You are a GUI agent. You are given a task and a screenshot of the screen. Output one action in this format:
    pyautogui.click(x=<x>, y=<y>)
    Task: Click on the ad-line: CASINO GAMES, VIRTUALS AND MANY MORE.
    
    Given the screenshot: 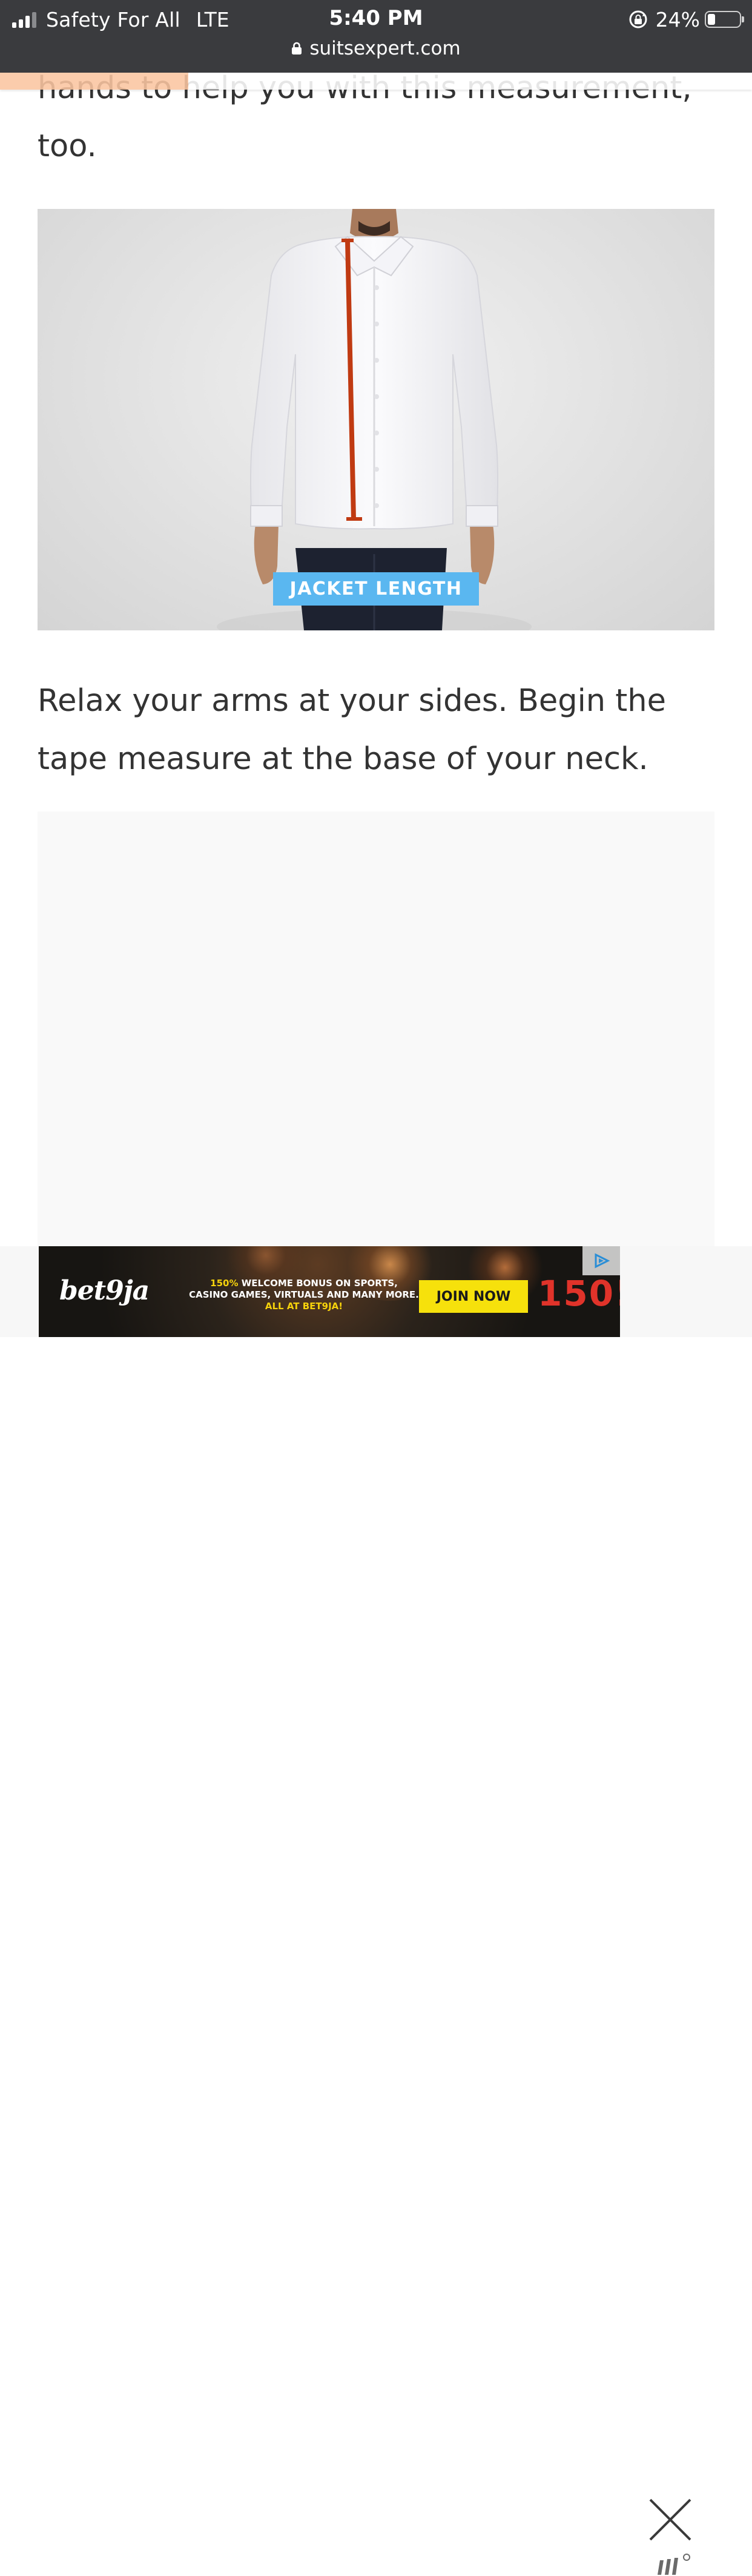 What is the action you would take?
    pyautogui.click(x=304, y=1294)
    